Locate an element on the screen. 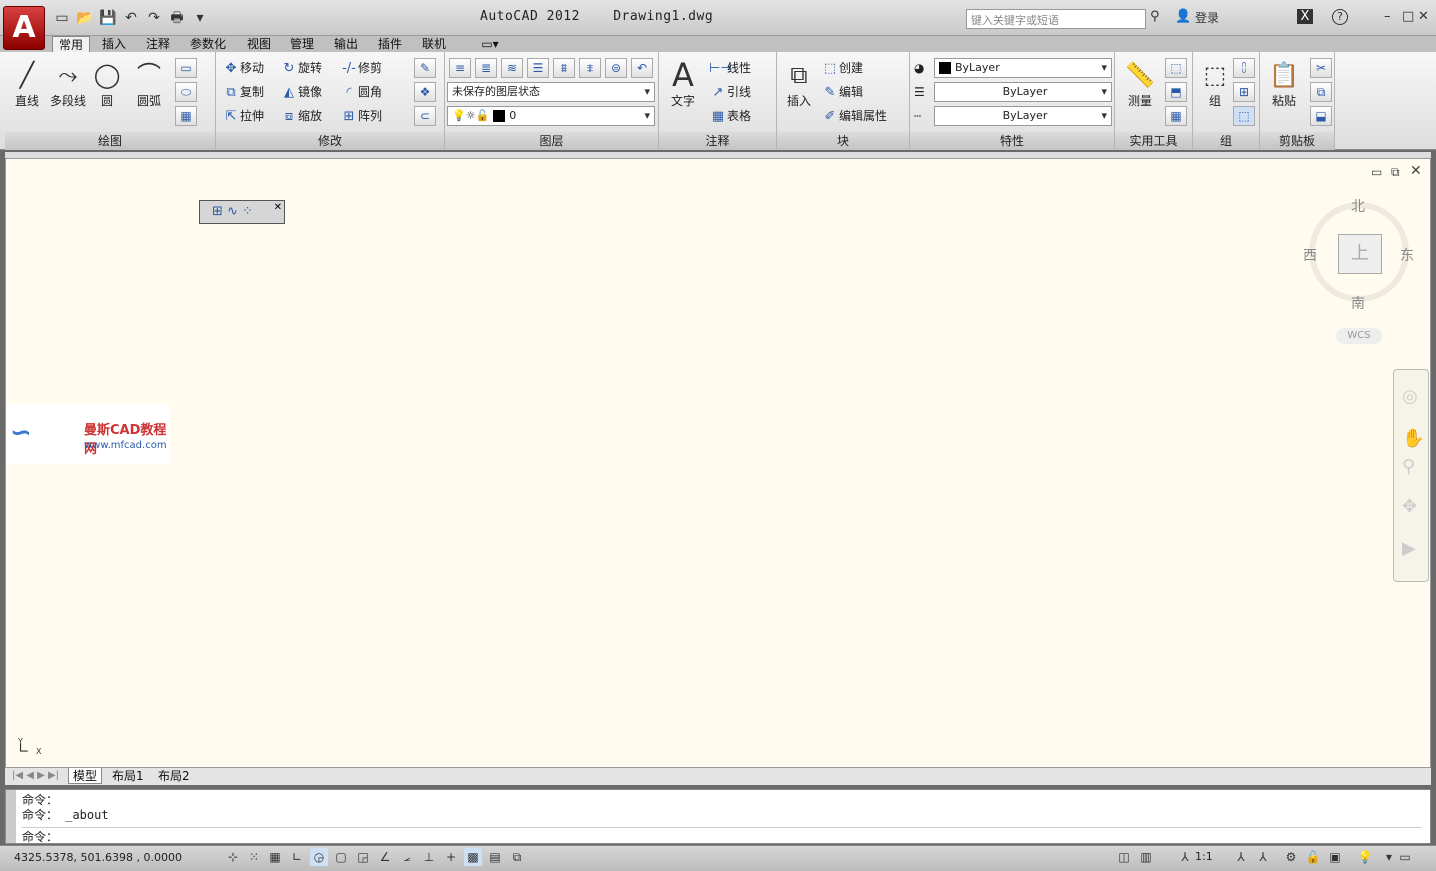 The height and width of the screenshot is (871, 1436). polar-icon: ◶ is located at coordinates (319, 857).